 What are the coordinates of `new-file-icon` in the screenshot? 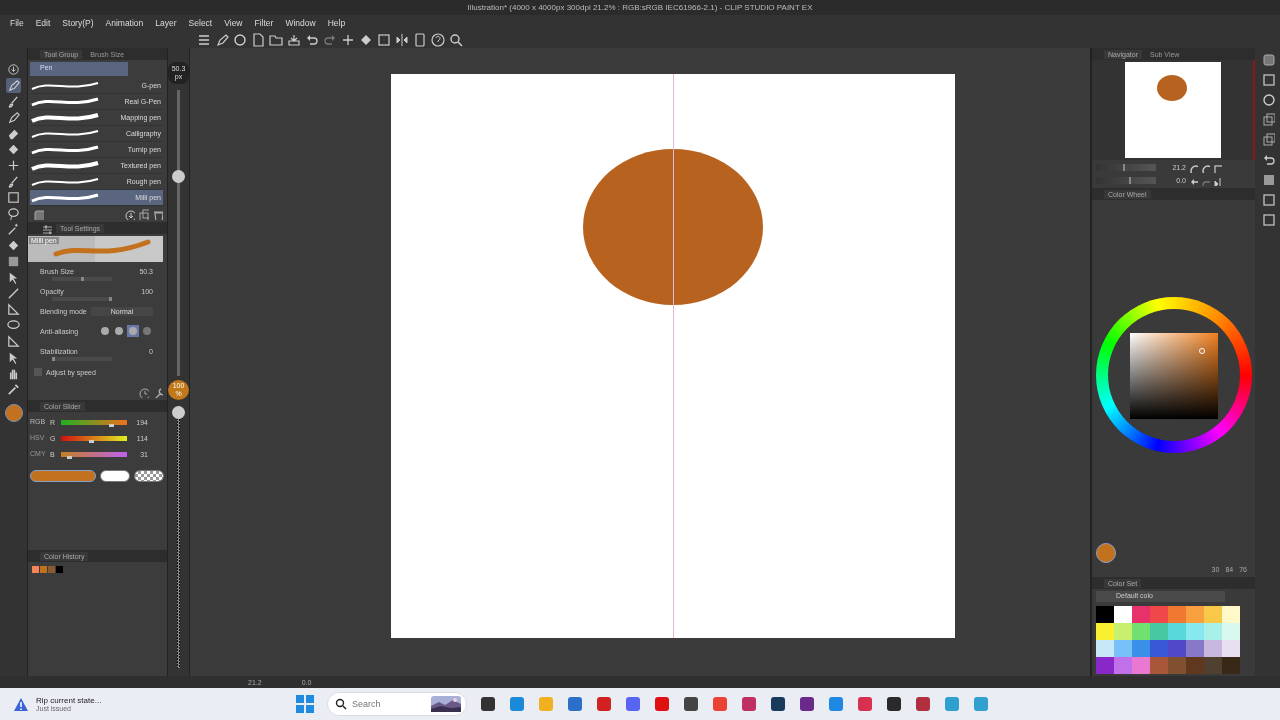 It's located at (258, 39).